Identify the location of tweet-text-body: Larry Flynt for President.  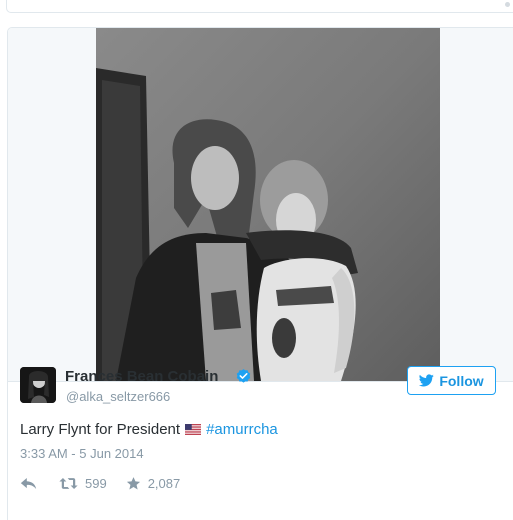
(100, 429).